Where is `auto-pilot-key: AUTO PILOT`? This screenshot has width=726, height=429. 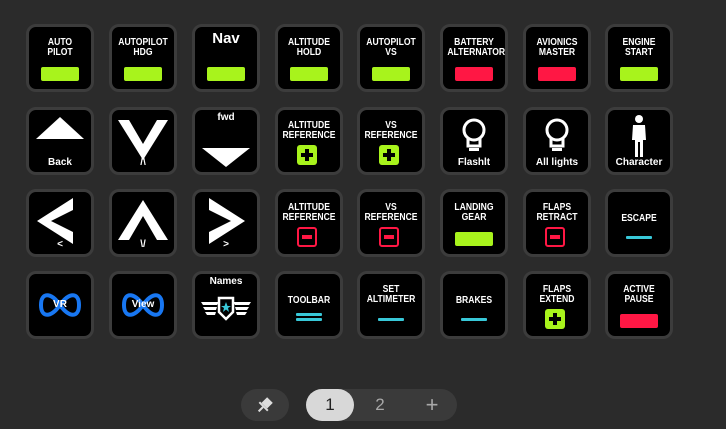 auto-pilot-key: AUTO PILOT is located at coordinates (60, 58).